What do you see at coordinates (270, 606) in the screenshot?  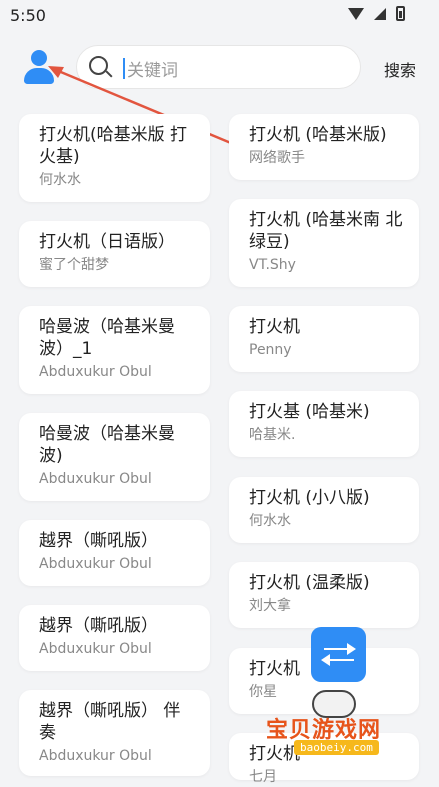 I see `song-artist: 刘大拿` at bounding box center [270, 606].